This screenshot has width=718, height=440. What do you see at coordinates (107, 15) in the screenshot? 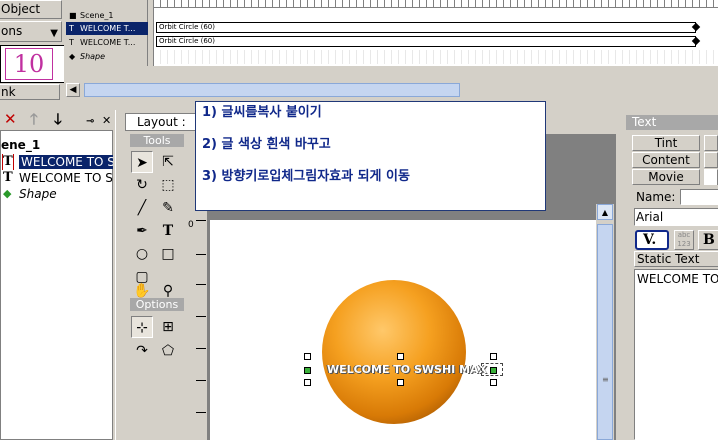
I see `timeline-layer-scene: ■ Scene_1` at bounding box center [107, 15].